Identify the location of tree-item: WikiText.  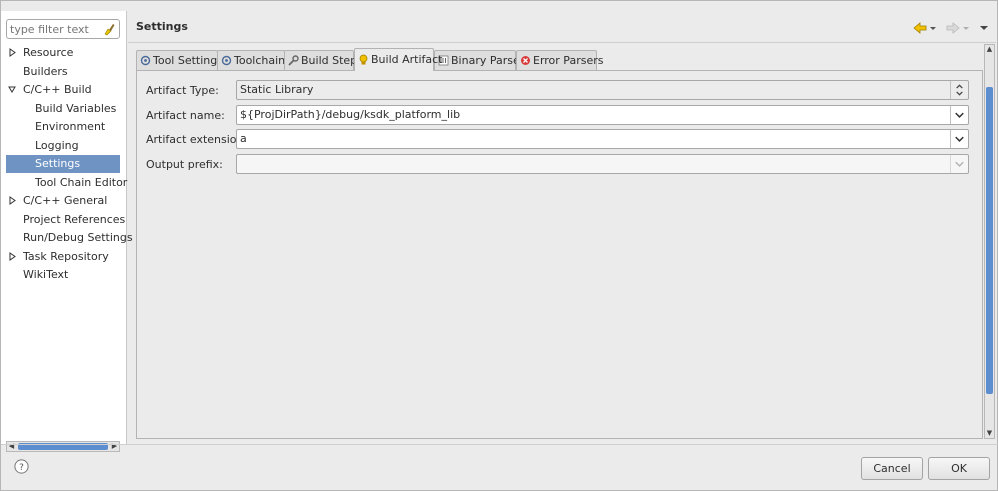
(63, 275).